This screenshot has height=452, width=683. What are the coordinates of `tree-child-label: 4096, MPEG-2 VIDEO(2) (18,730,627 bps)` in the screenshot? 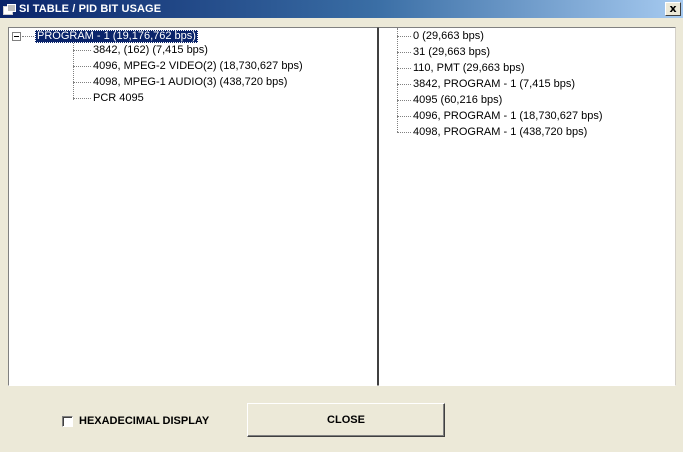 It's located at (198, 65).